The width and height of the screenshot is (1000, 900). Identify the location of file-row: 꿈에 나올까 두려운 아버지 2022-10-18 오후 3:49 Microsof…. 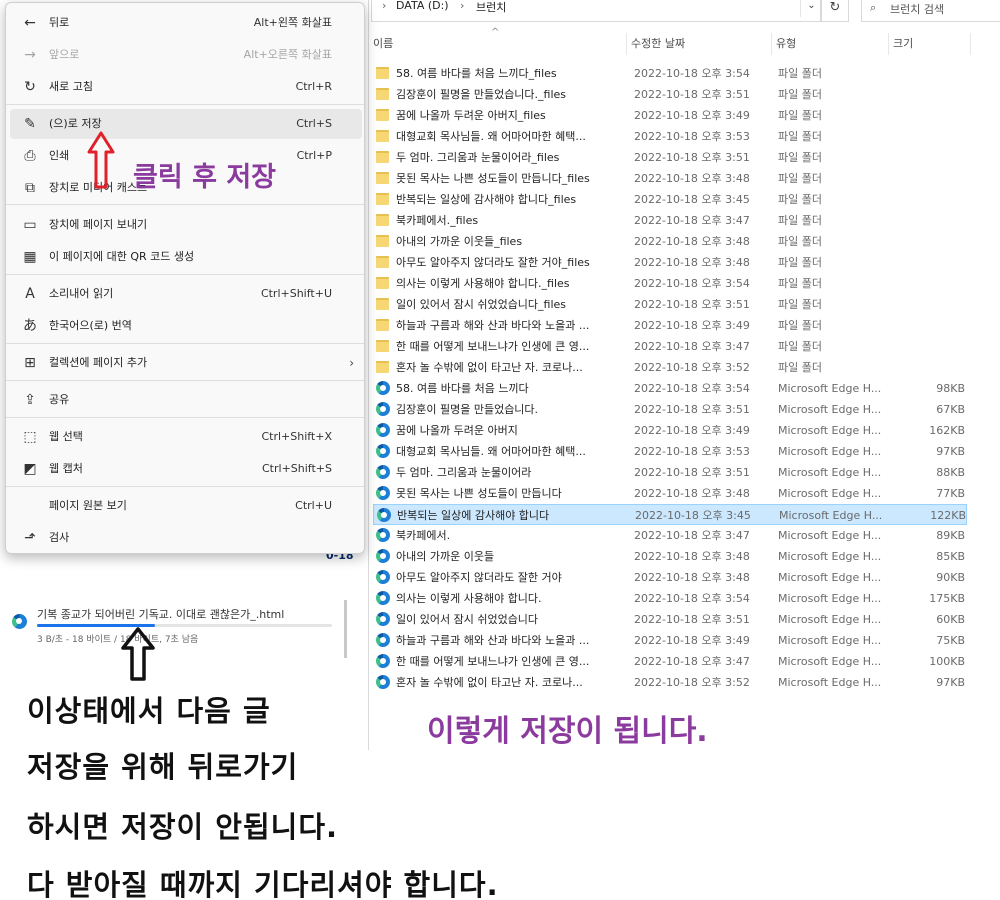
(669, 430).